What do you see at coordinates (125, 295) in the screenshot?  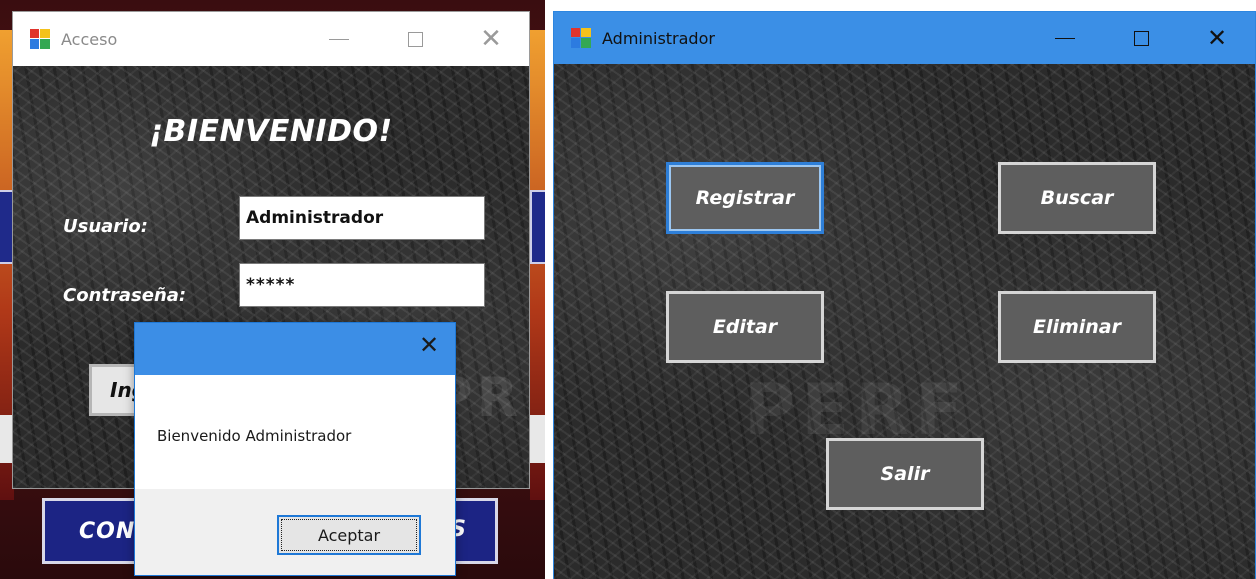 I see `password-label: Contraseña:` at bounding box center [125, 295].